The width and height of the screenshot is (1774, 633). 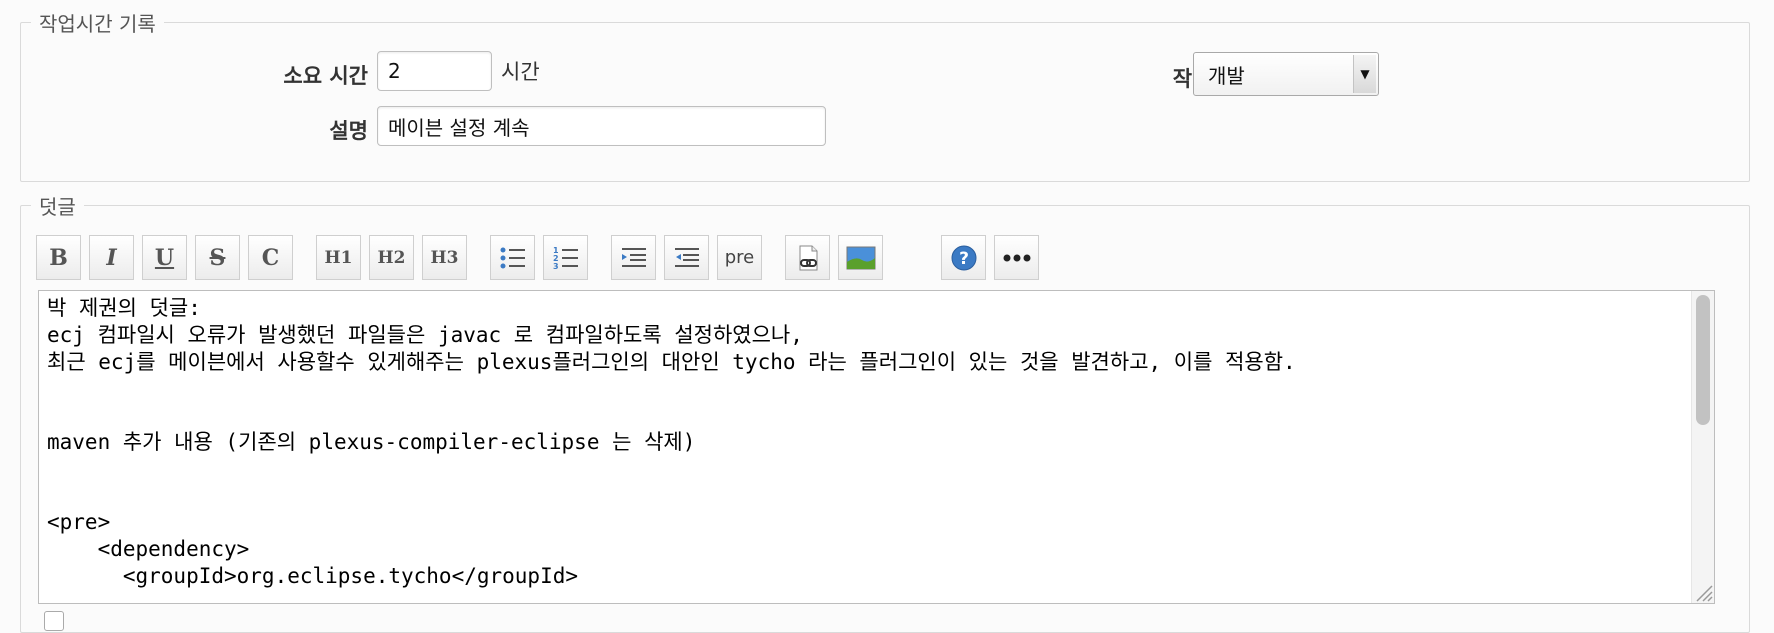 I want to click on italic-button: I, so click(x=111, y=257).